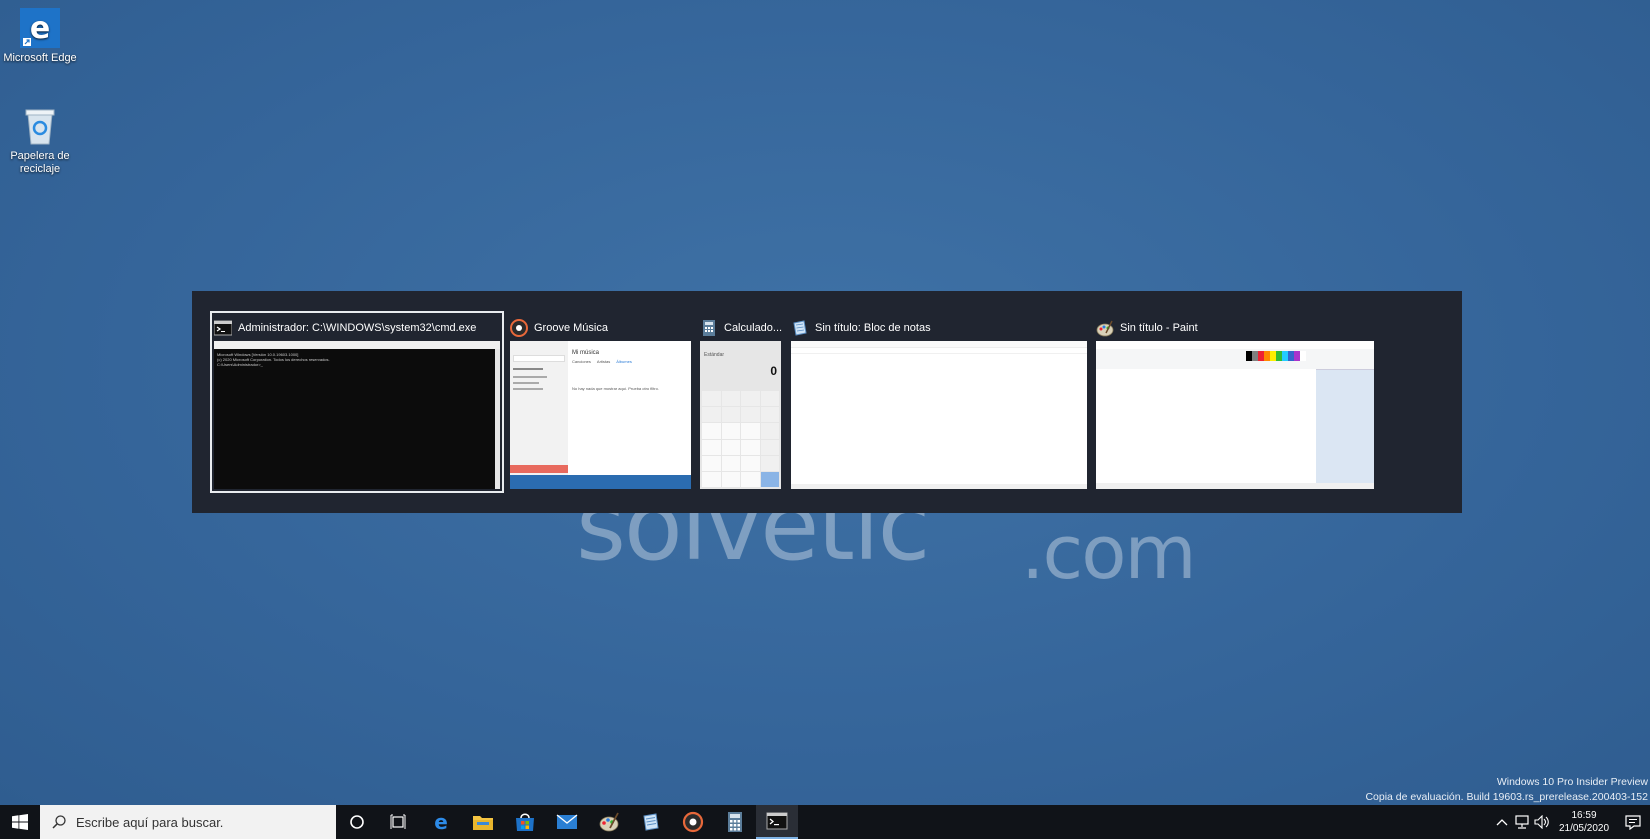  I want to click on start-button, so click(20, 822).